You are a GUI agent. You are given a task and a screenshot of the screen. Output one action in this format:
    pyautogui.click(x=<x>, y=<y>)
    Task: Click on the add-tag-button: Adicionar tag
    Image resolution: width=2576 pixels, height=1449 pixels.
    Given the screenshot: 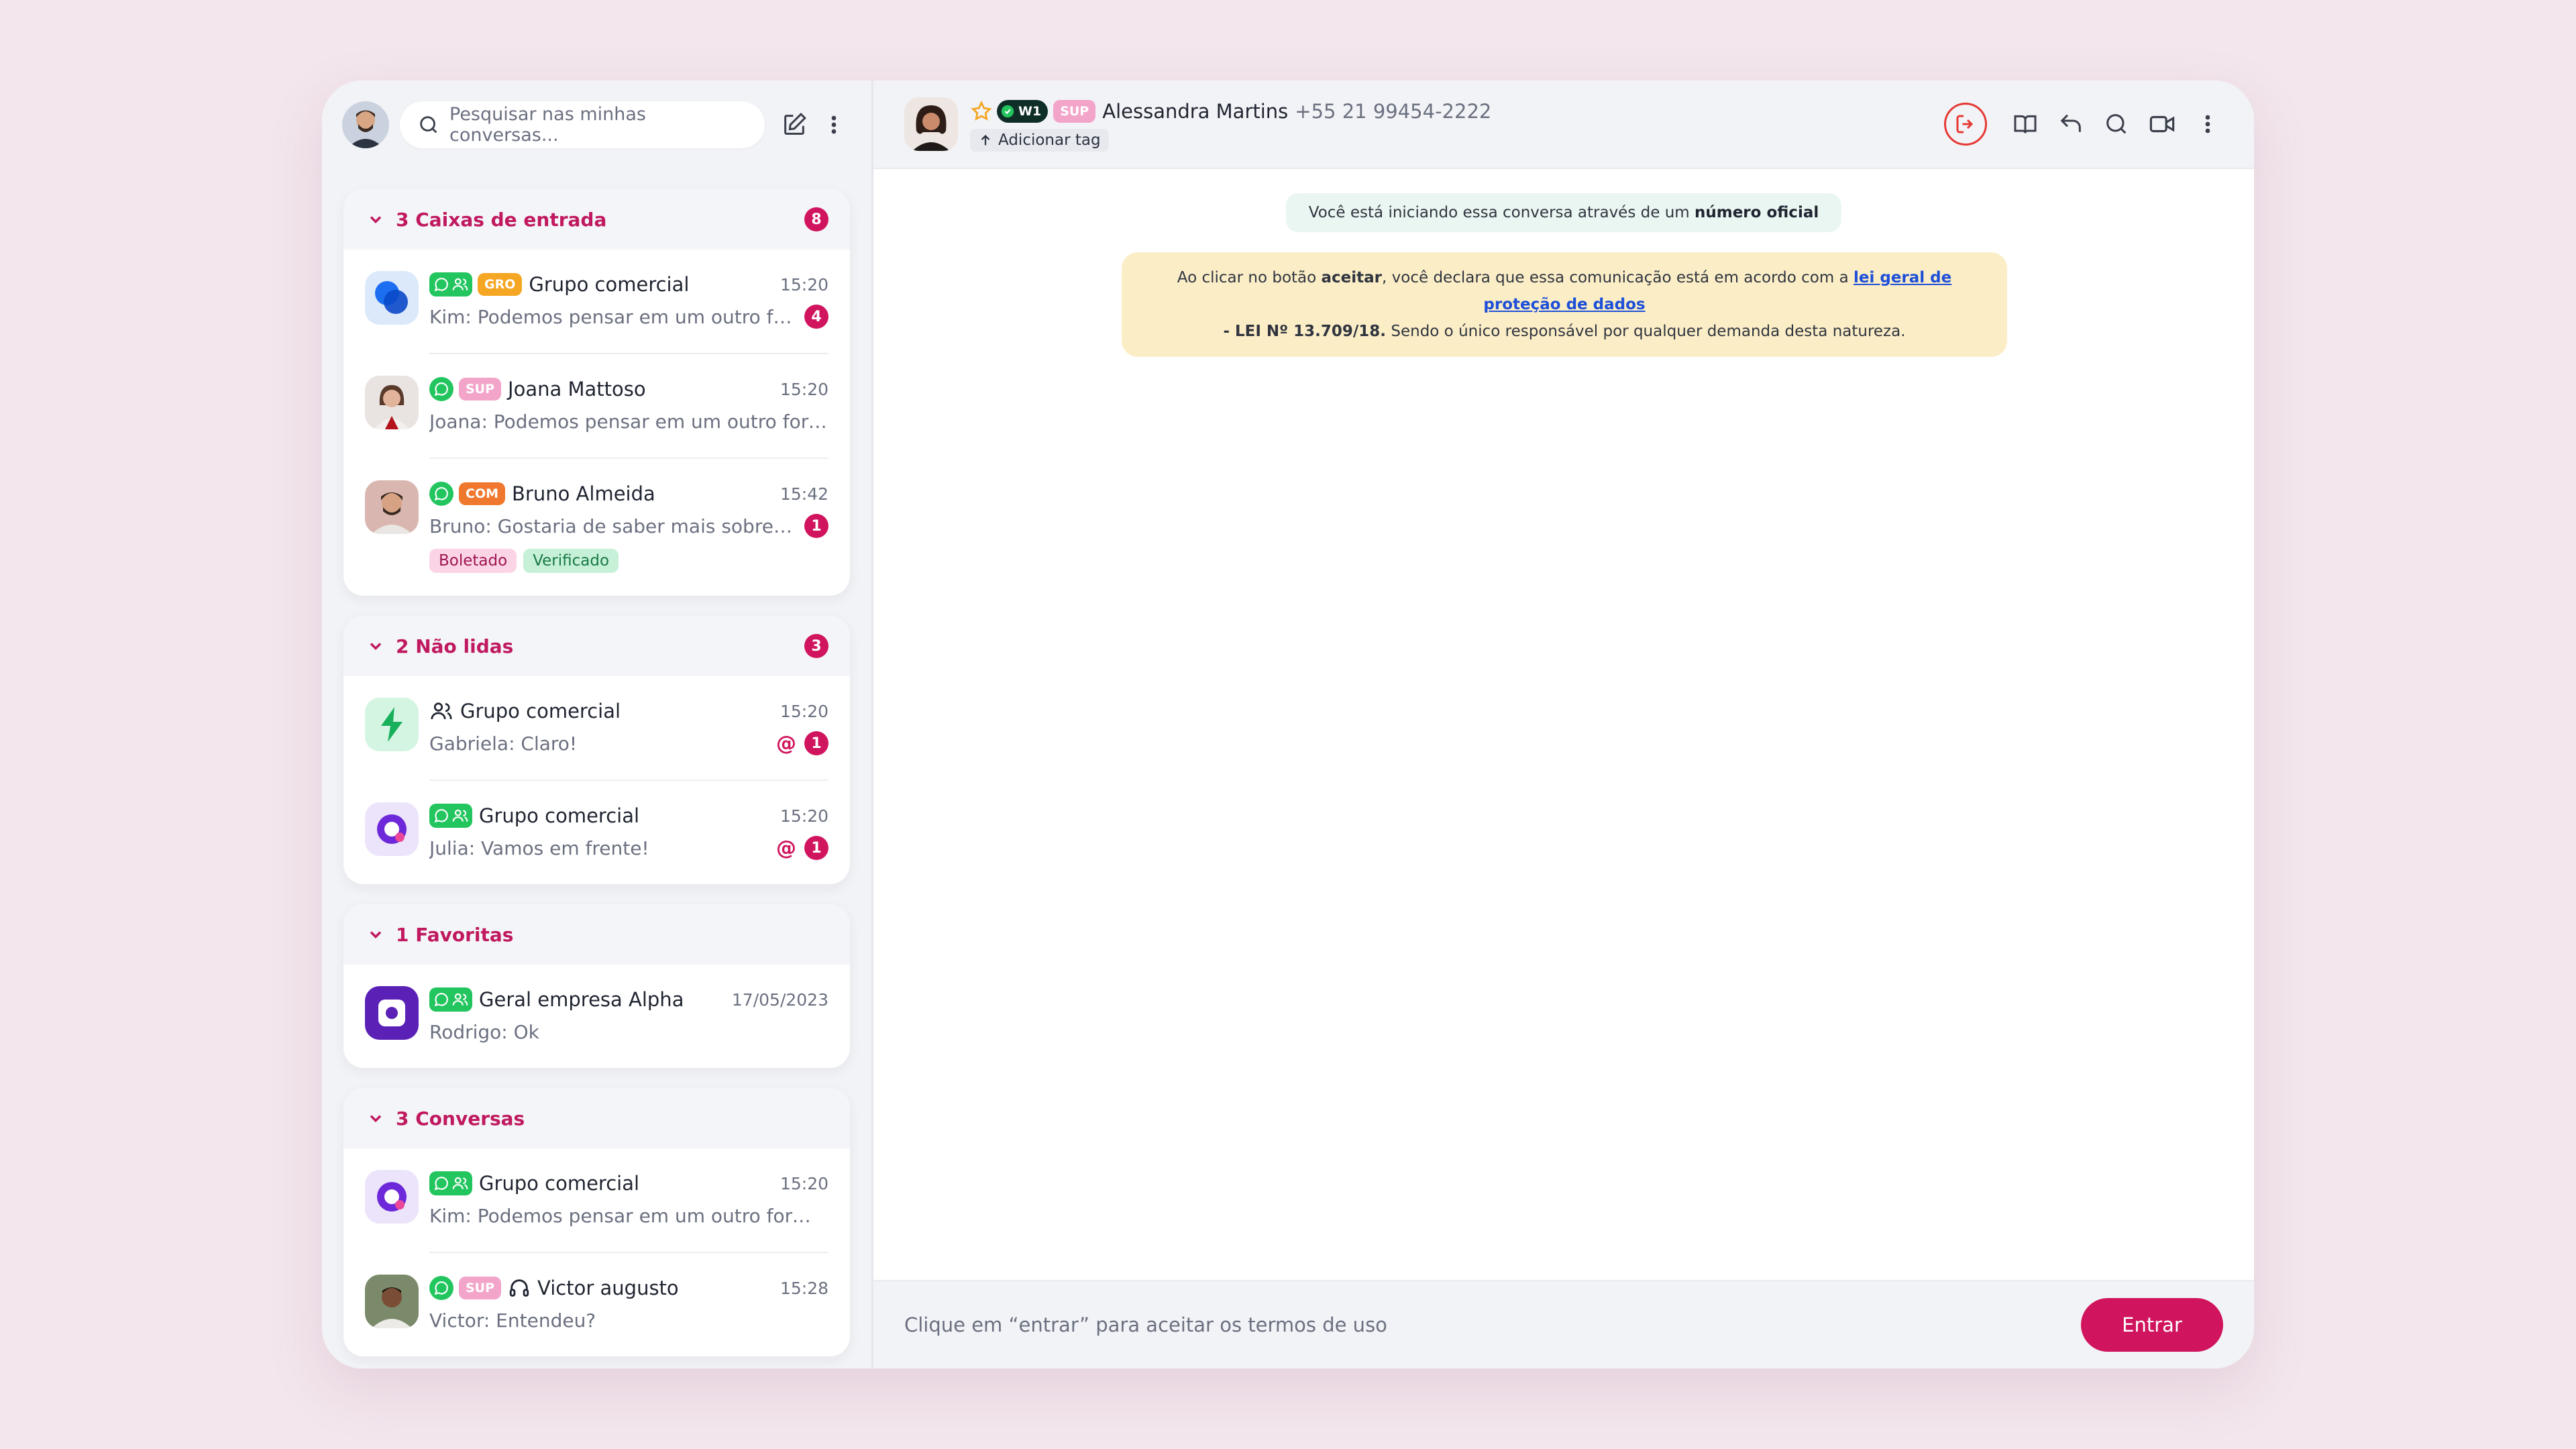 What is the action you would take?
    pyautogui.click(x=1039, y=140)
    